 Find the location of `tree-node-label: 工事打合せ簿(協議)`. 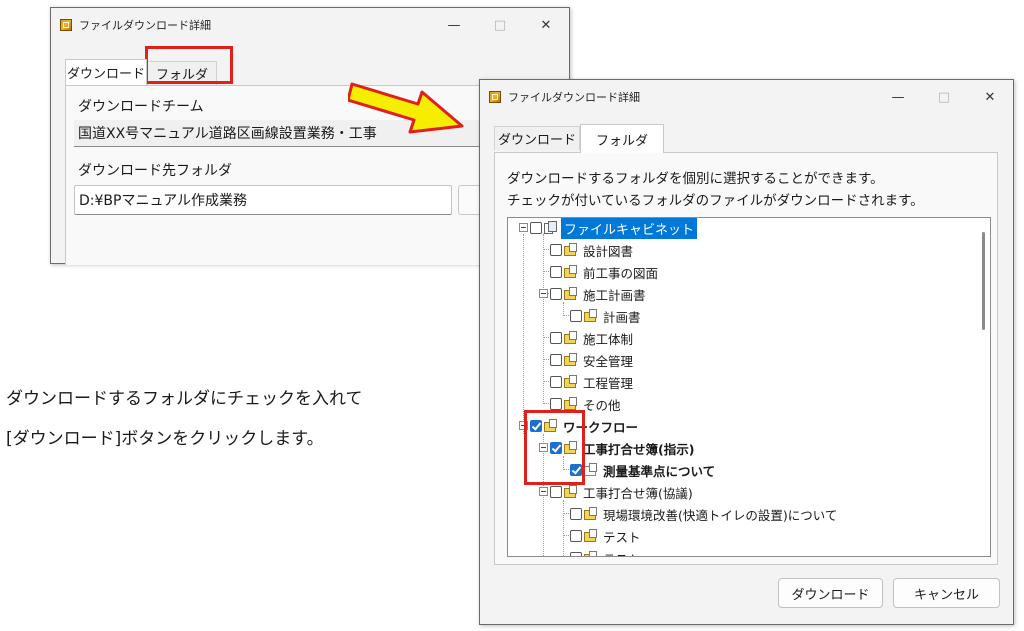

tree-node-label: 工事打合せ簿(協議) is located at coordinates (638, 493).